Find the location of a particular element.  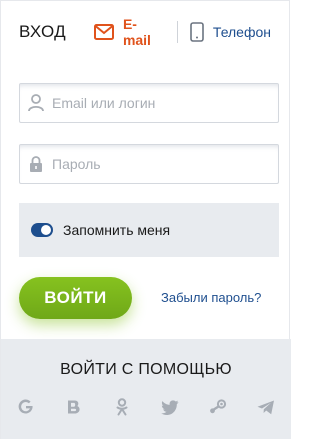

envelope-icon is located at coordinates (103, 32).